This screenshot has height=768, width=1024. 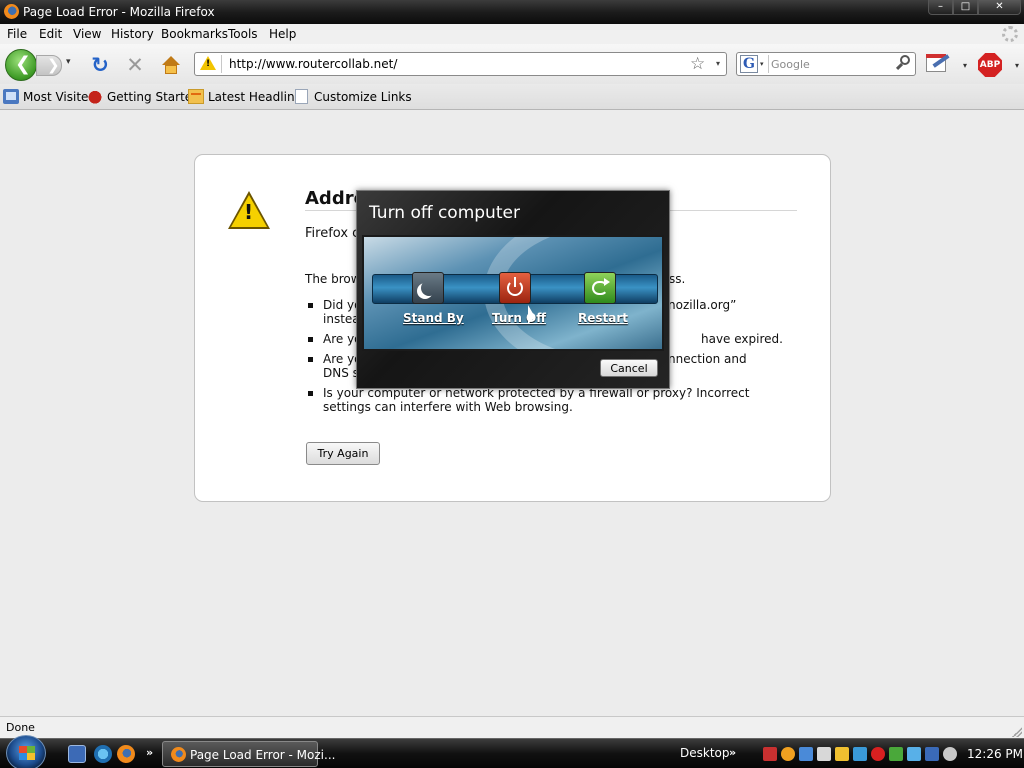 I want to click on search-icon, so click(x=903, y=63).